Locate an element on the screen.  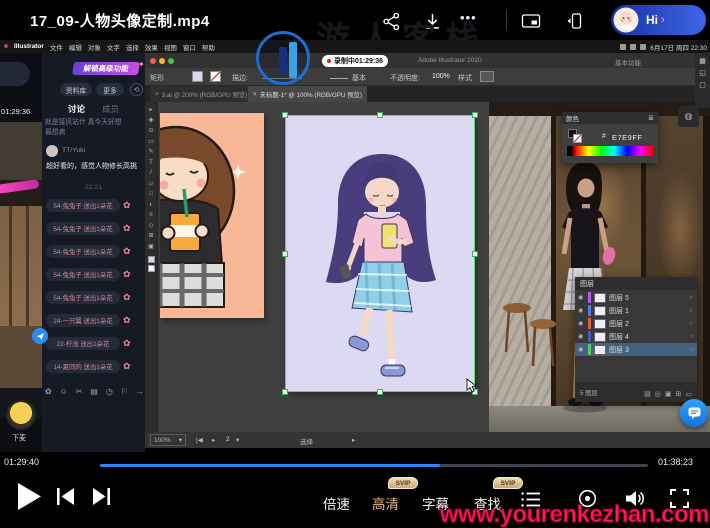
play-button is located at coordinates (29, 496).